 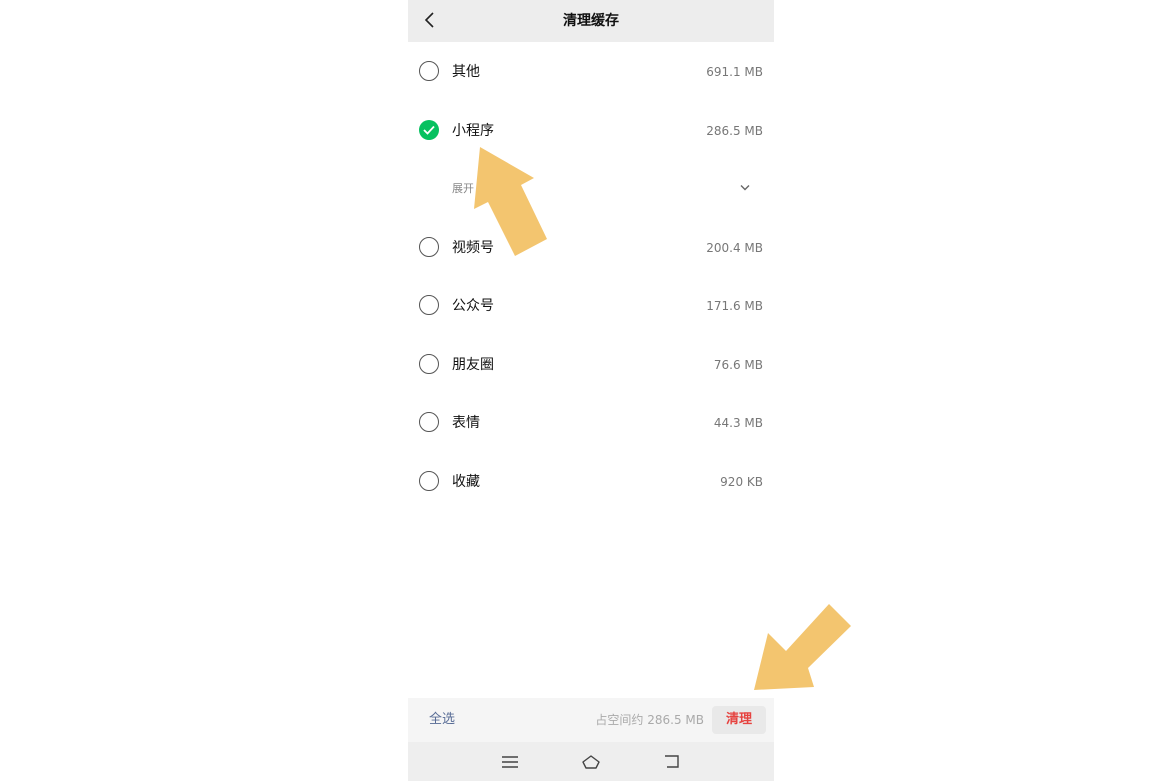 What do you see at coordinates (741, 482) in the screenshot?
I see `item-size: 920 KB` at bounding box center [741, 482].